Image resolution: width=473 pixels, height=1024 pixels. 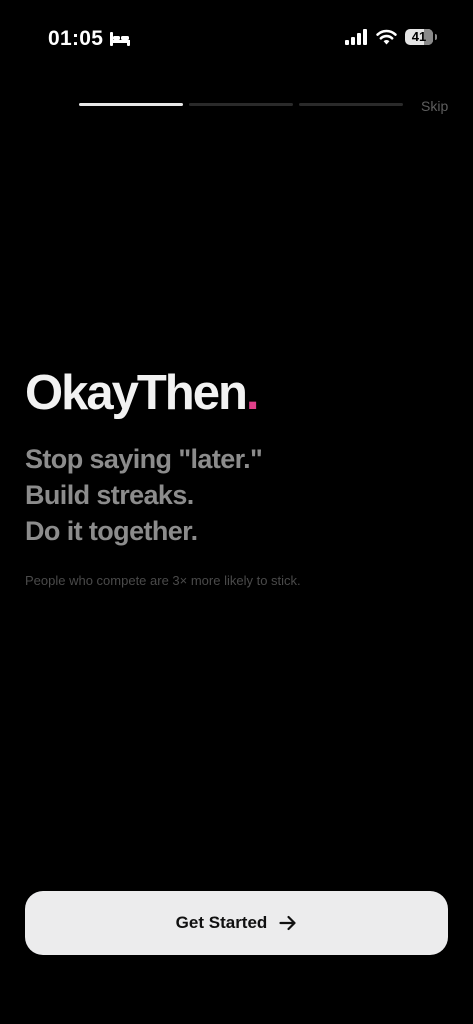 I want to click on onboarding-progress, so click(x=241, y=104).